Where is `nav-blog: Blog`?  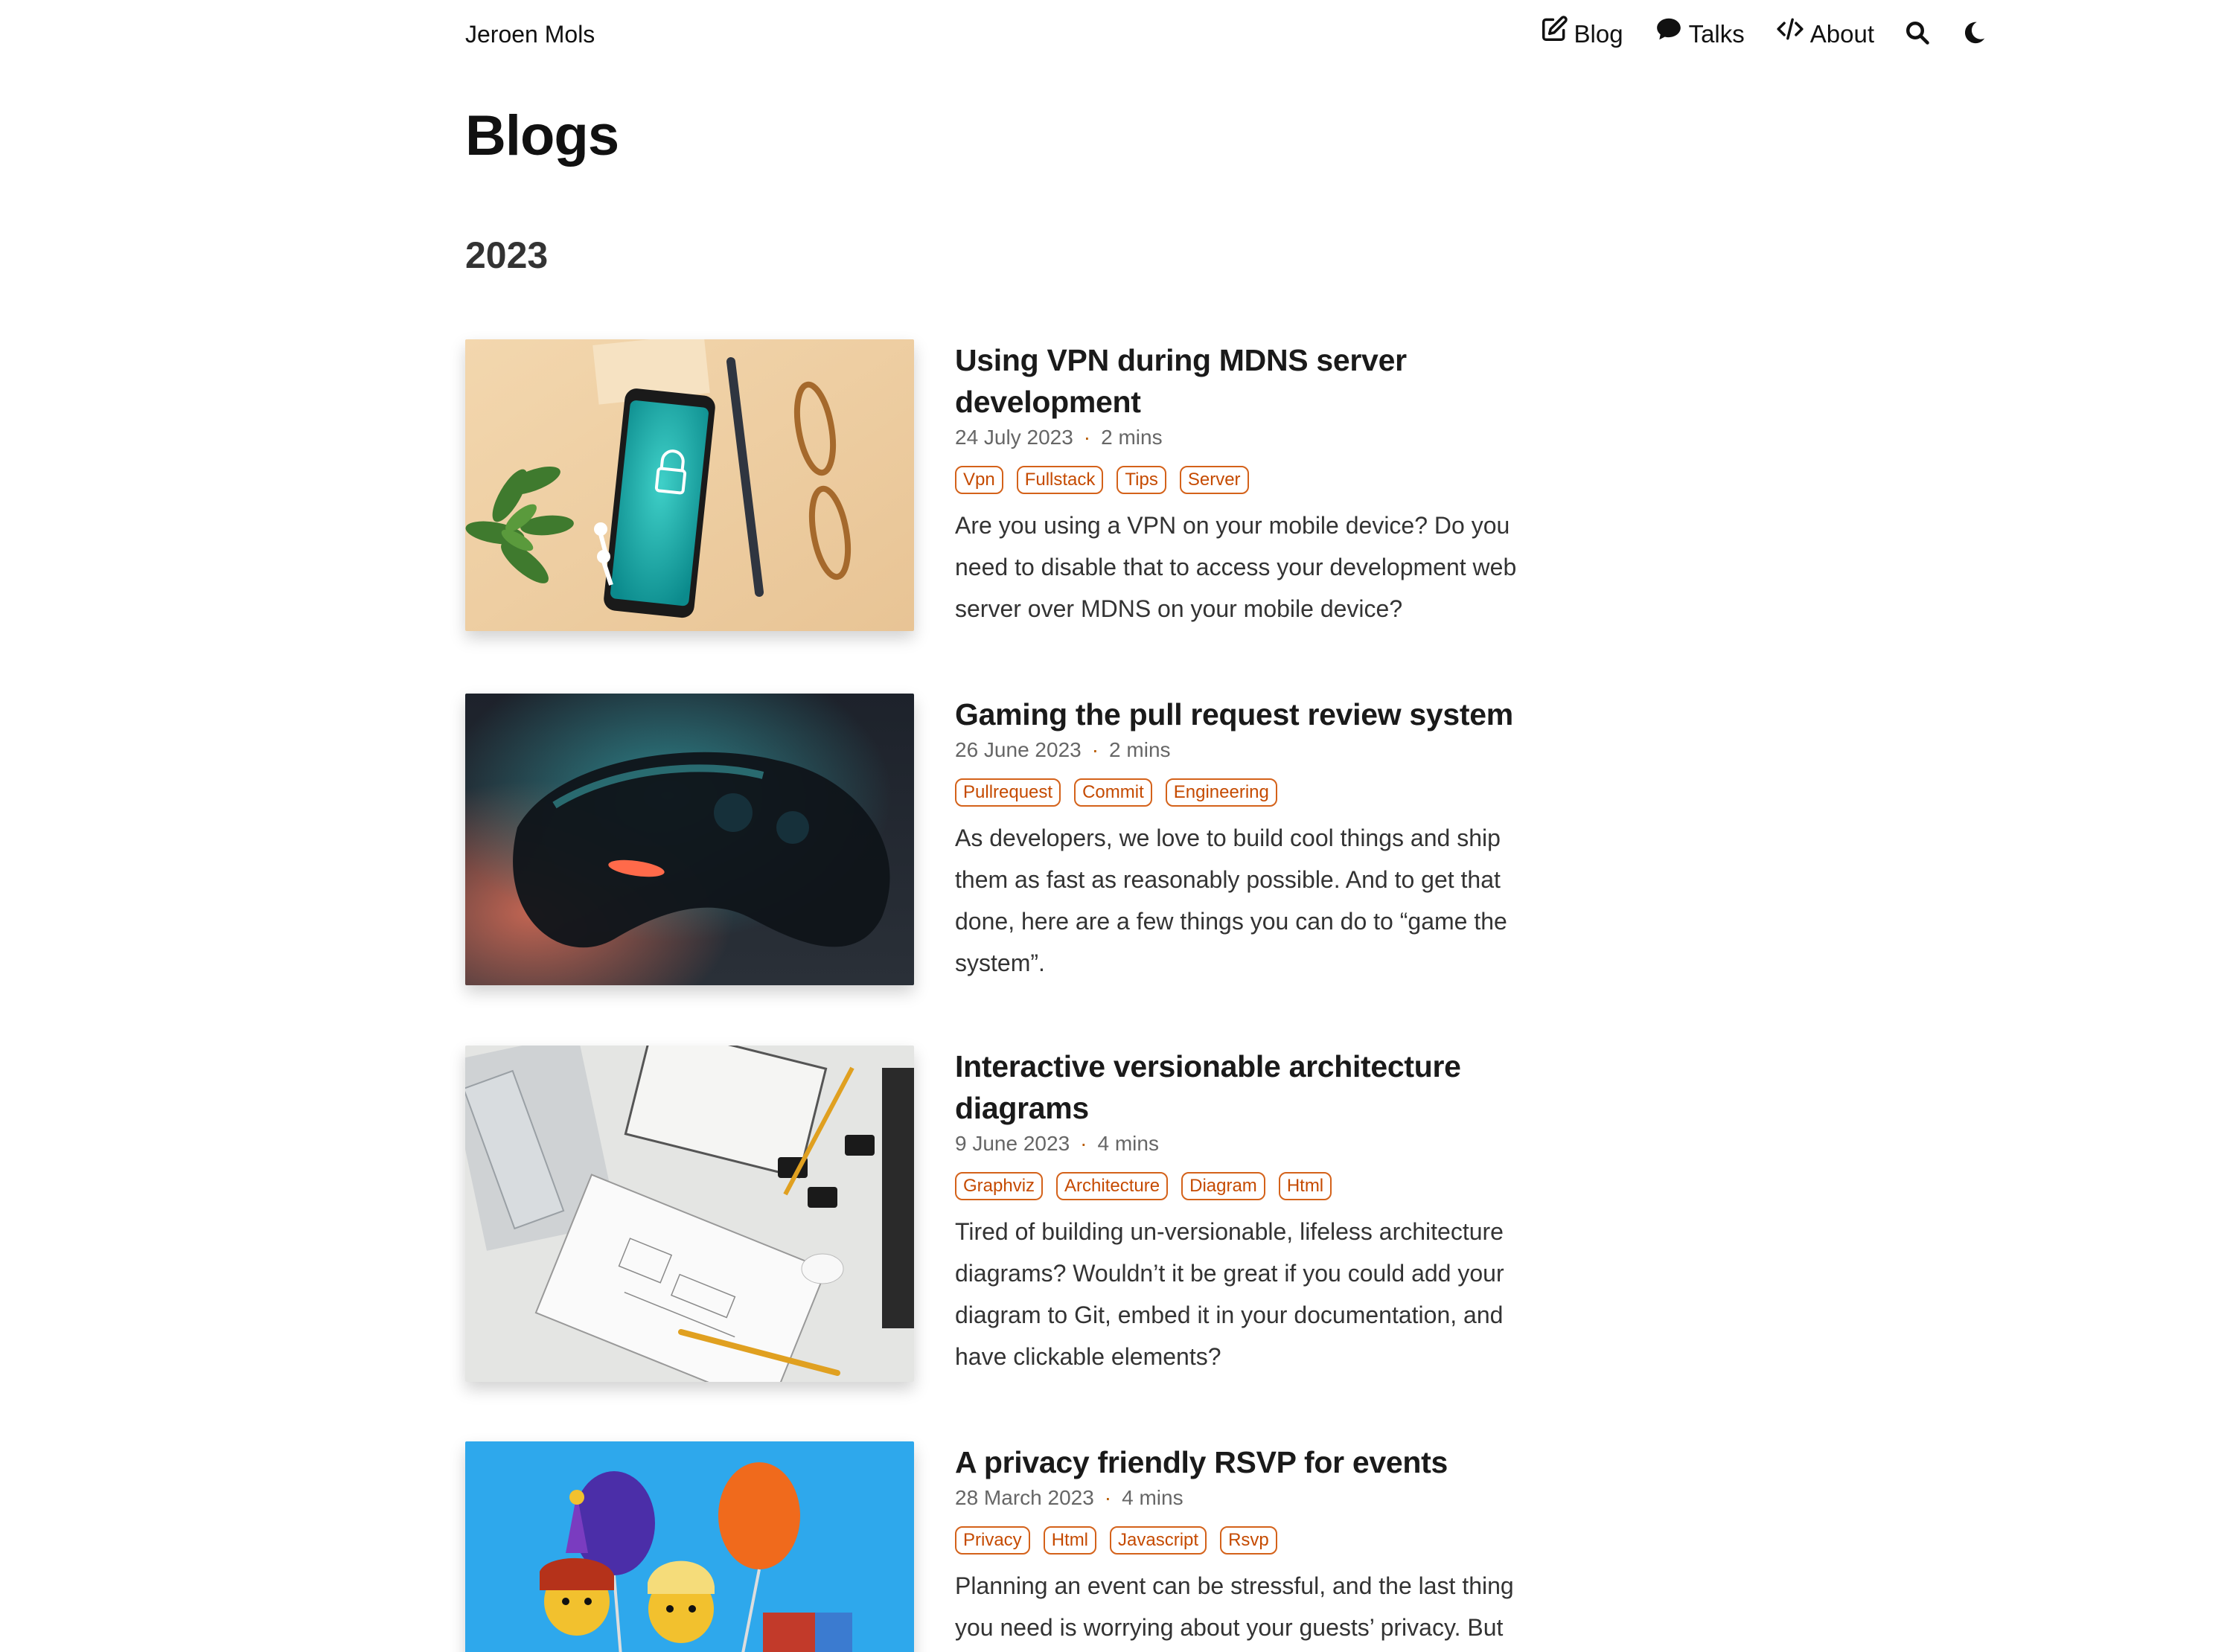 nav-blog: Blog is located at coordinates (1581, 34).